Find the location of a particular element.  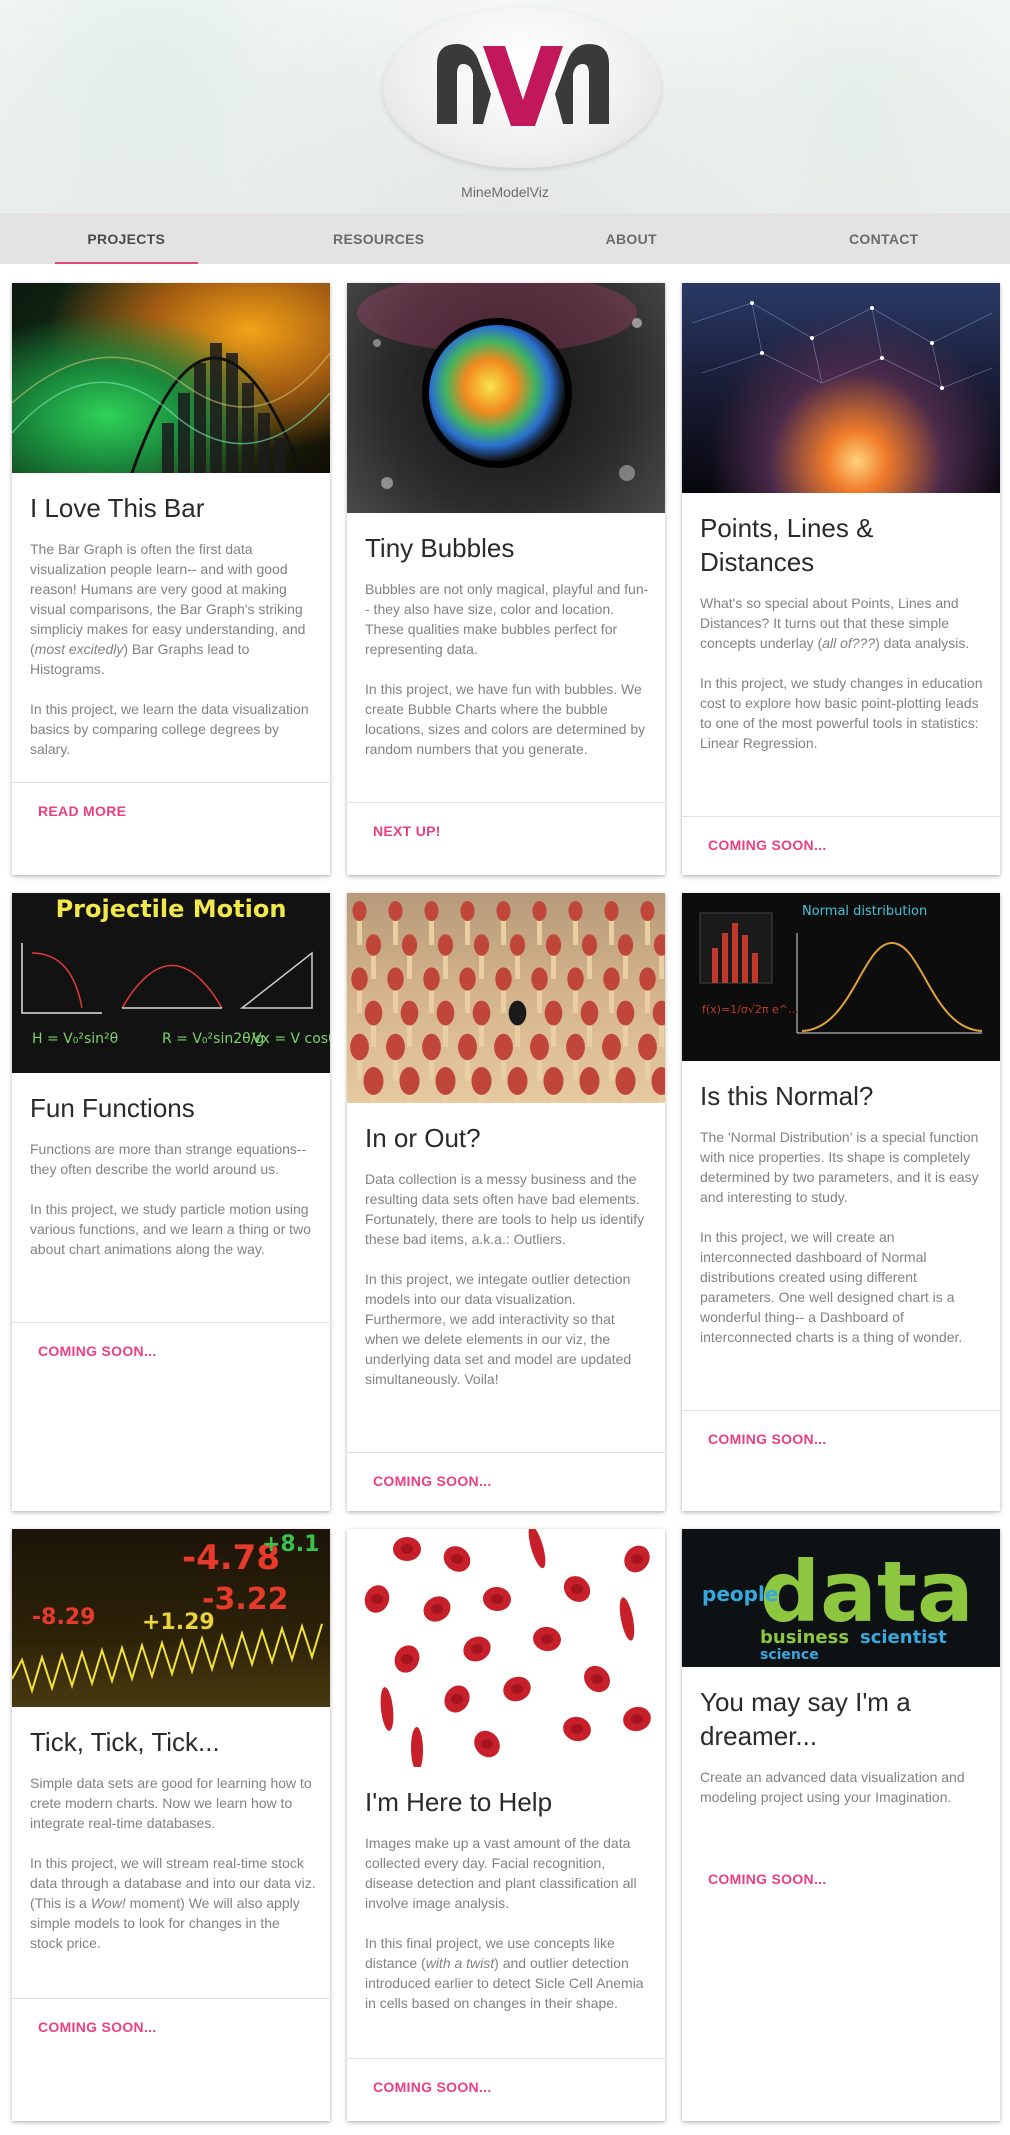

word-cloud-word: science is located at coordinates (789, 1655).